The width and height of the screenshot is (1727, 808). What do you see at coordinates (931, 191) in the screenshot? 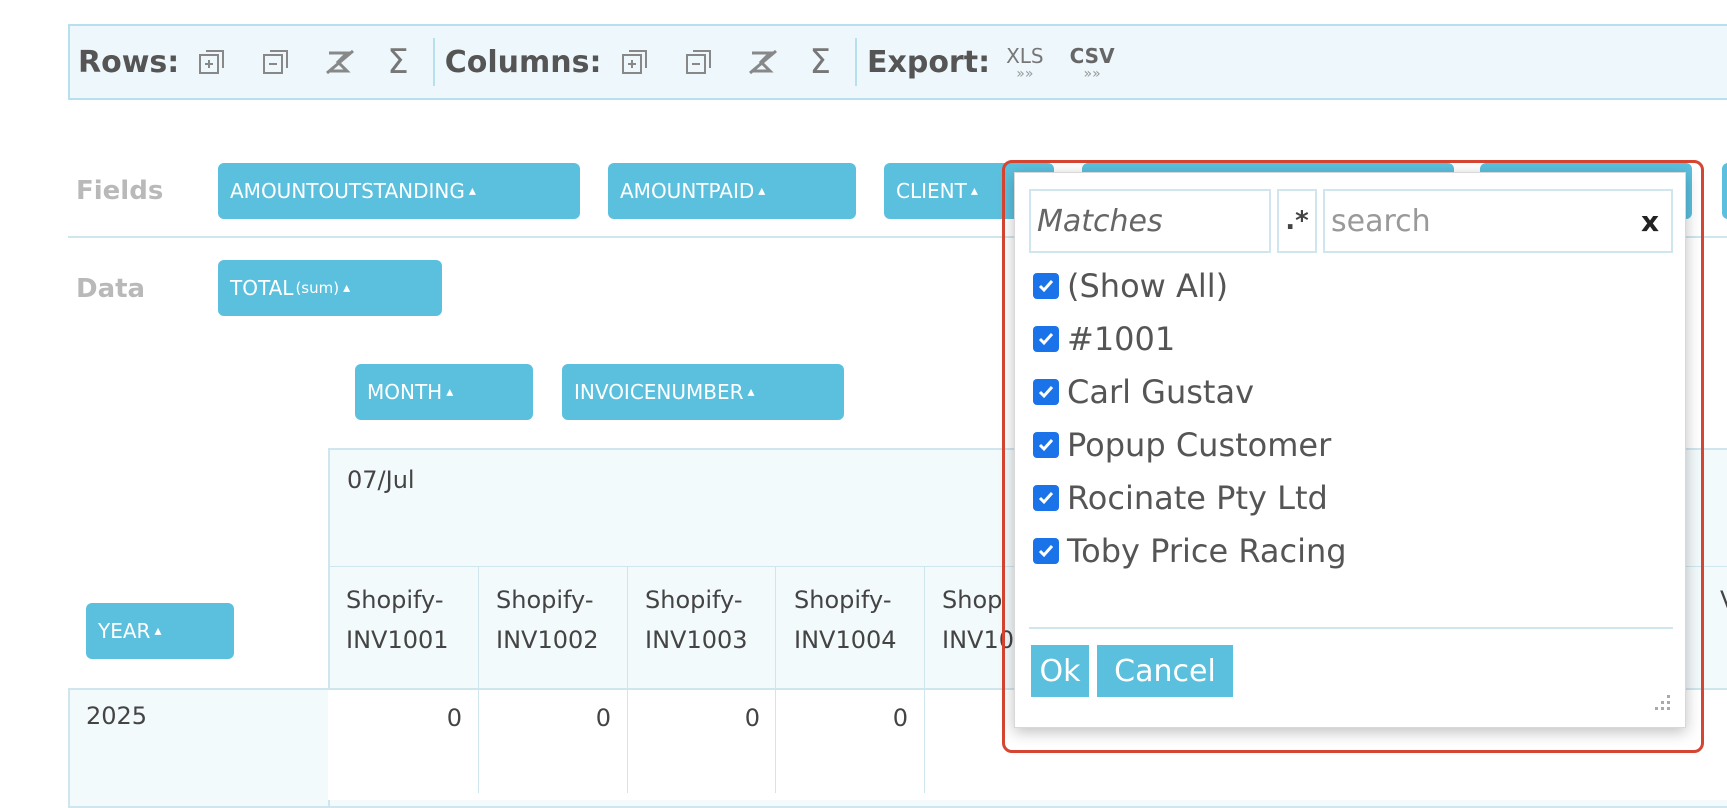
I see `pill-label: CLIENT` at bounding box center [931, 191].